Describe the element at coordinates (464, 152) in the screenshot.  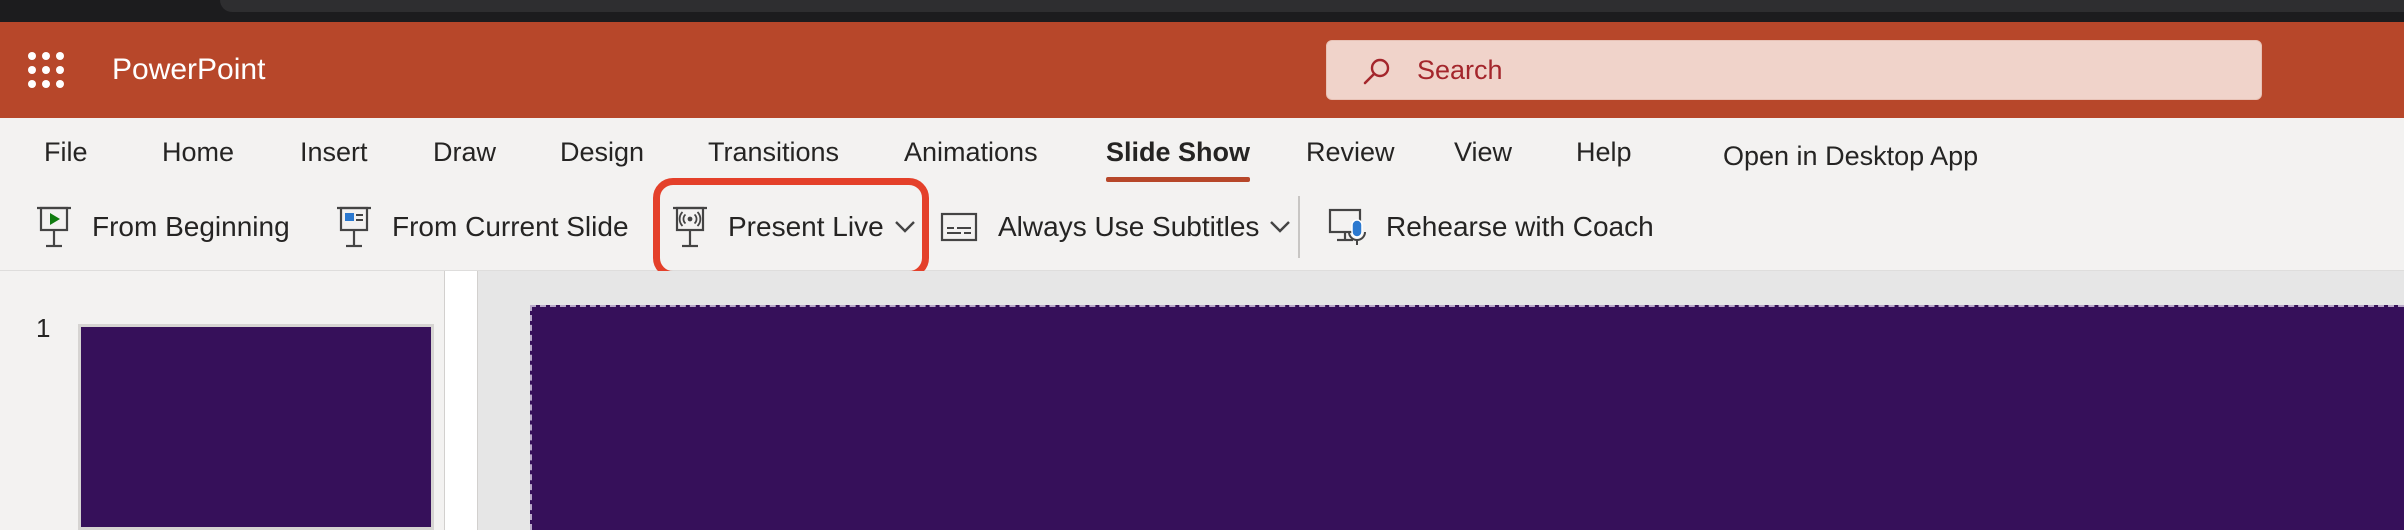
I see `tab-draw: Draw` at that location.